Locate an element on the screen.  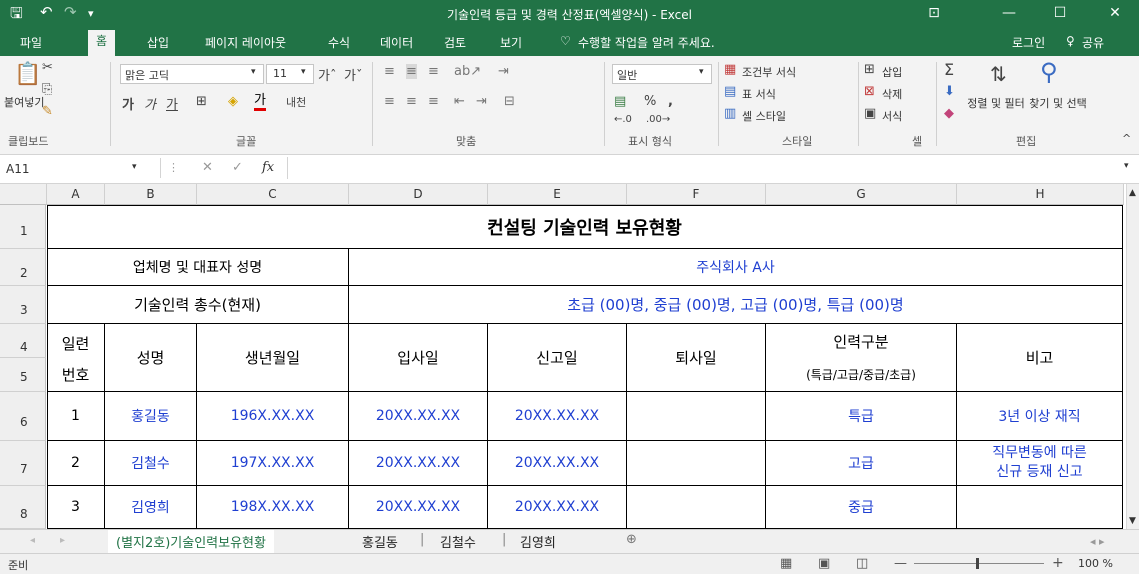
column-header-e: E is located at coordinates (557, 194).